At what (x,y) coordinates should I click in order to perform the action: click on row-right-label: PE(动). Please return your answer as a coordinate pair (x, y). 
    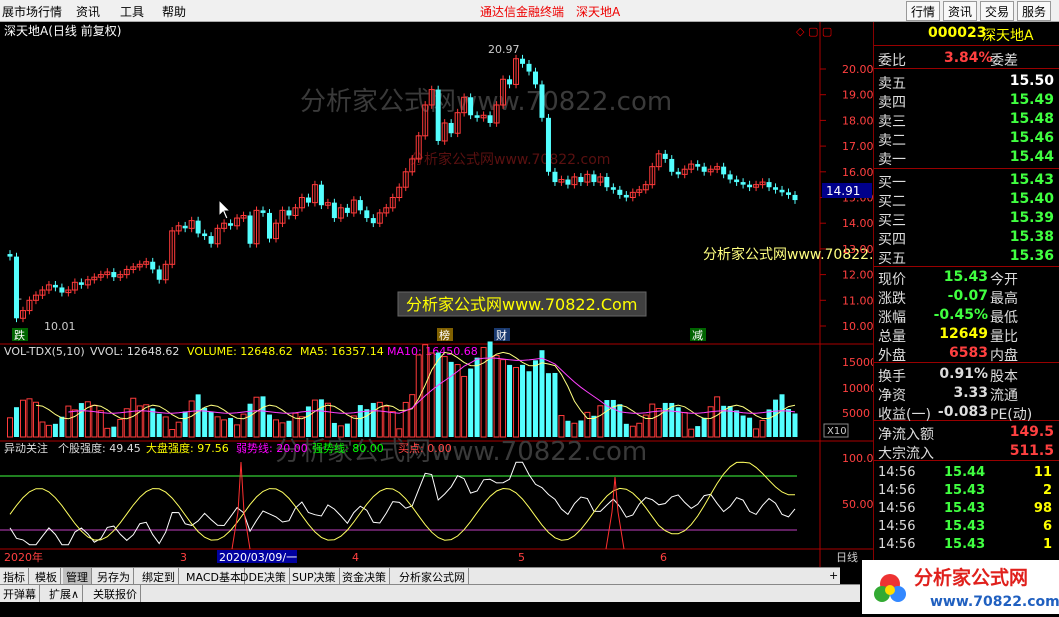
    Looking at the image, I should click on (1011, 415).